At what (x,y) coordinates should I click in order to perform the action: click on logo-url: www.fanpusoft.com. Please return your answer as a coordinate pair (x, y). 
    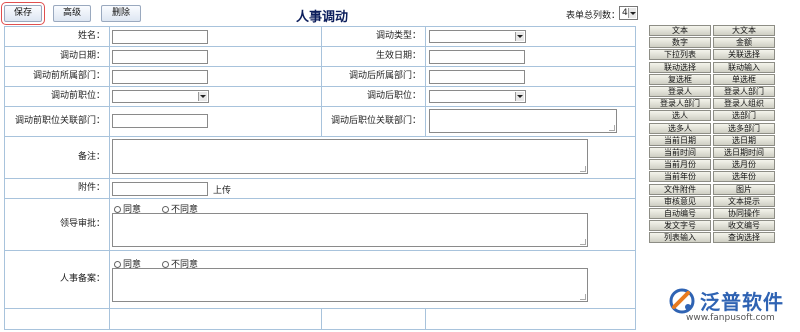
    Looking at the image, I should click on (730, 318).